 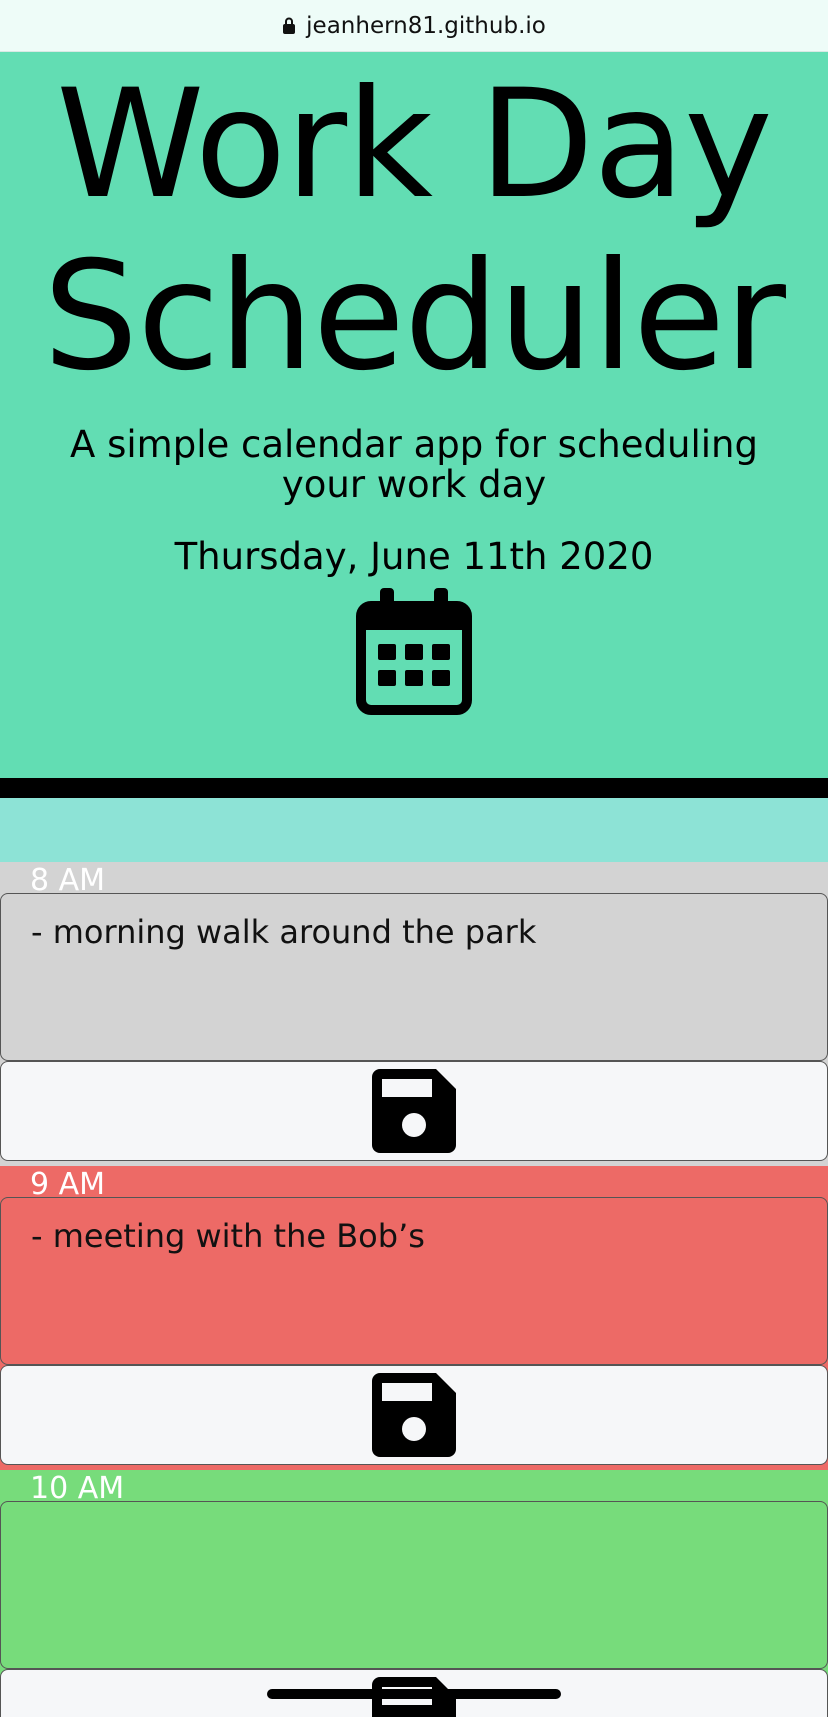 What do you see at coordinates (426, 25) in the screenshot?
I see `url-text: jeanhern81.github.io` at bounding box center [426, 25].